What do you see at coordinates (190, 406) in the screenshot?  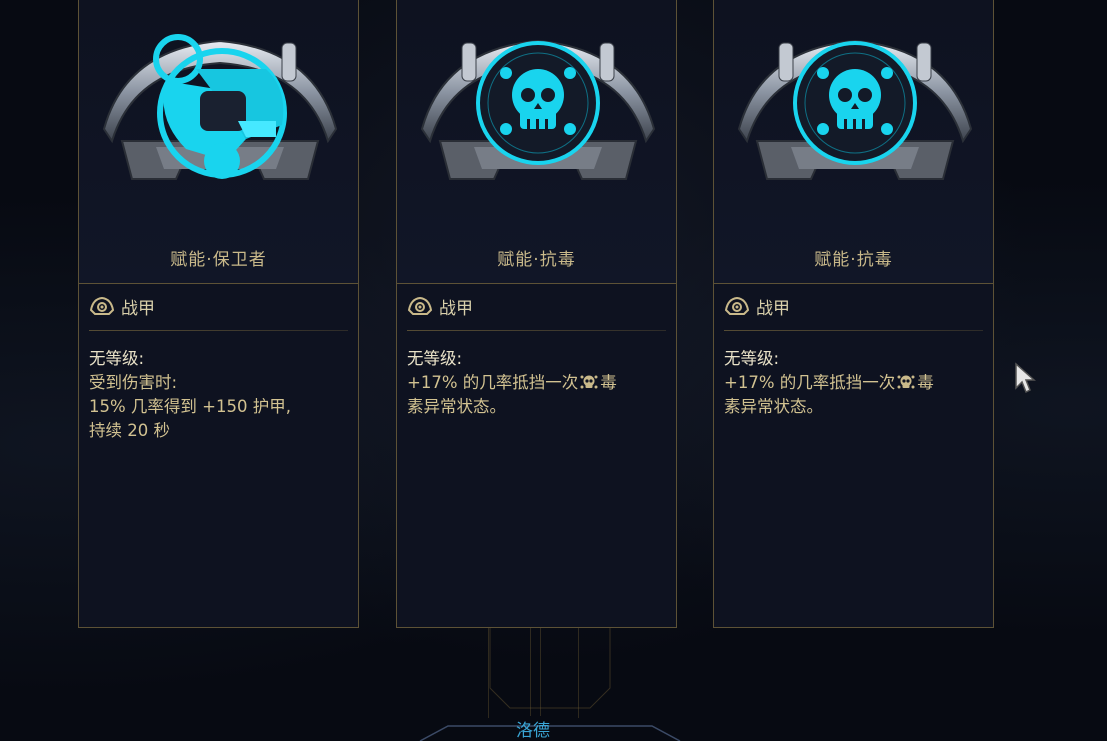 I see `desc-line: 15% 几率得到 +150 护甲,` at bounding box center [190, 406].